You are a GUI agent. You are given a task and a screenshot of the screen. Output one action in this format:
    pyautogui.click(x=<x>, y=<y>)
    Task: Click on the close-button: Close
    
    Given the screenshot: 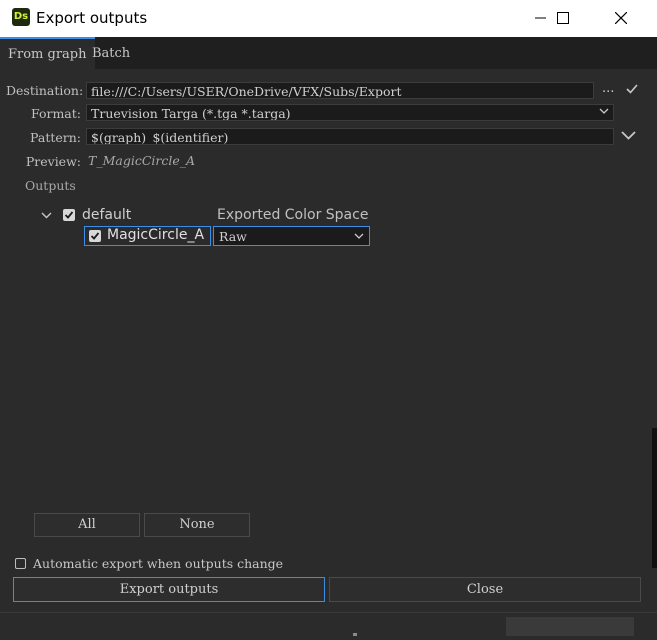 What is the action you would take?
    pyautogui.click(x=485, y=589)
    